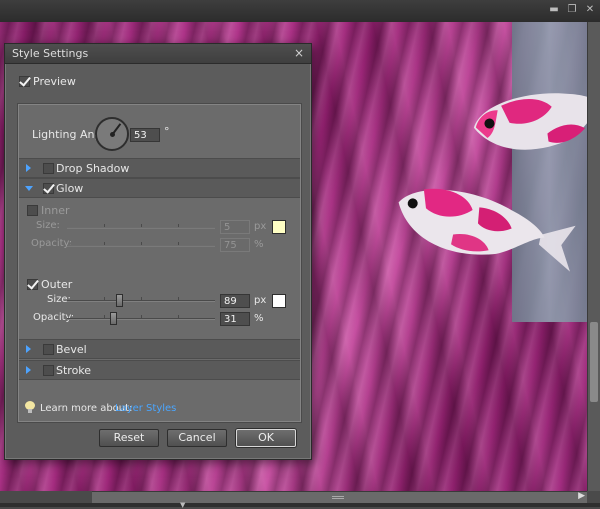  I want to click on outer-size-slider-thumb, so click(119, 300).